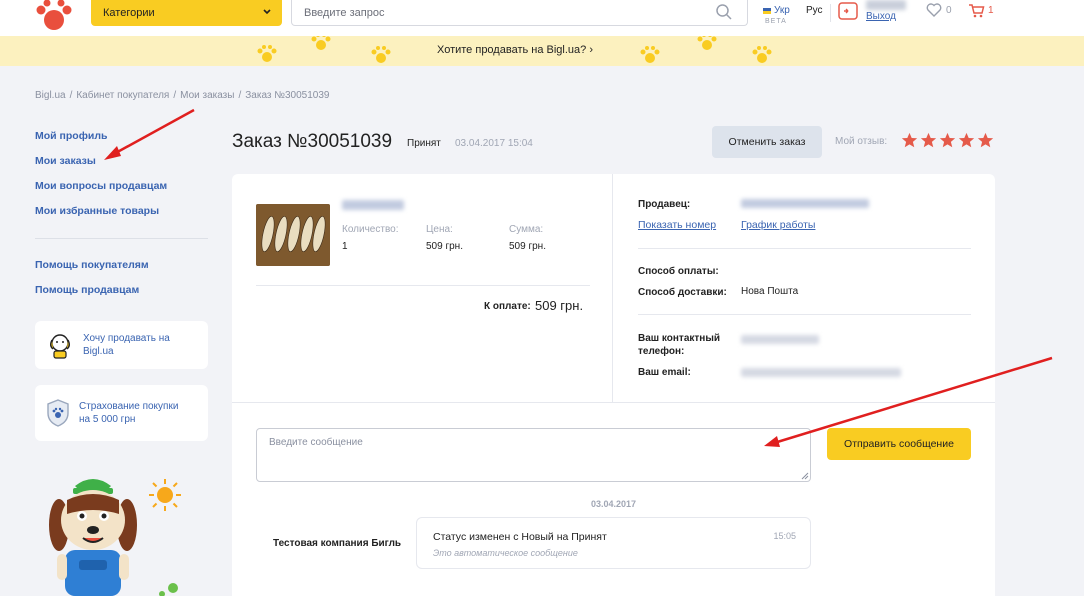 The width and height of the screenshot is (1084, 596). I want to click on sidebar-item-orders: Мои заказы, so click(65, 161).